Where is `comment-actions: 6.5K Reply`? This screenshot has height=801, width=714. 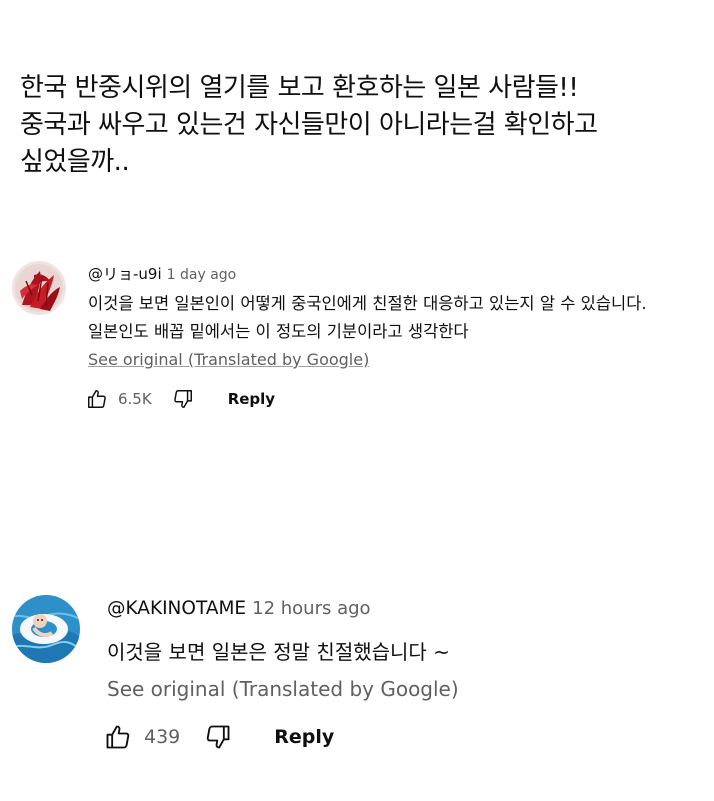
comment-actions: 6.5K Reply is located at coordinates (180, 399).